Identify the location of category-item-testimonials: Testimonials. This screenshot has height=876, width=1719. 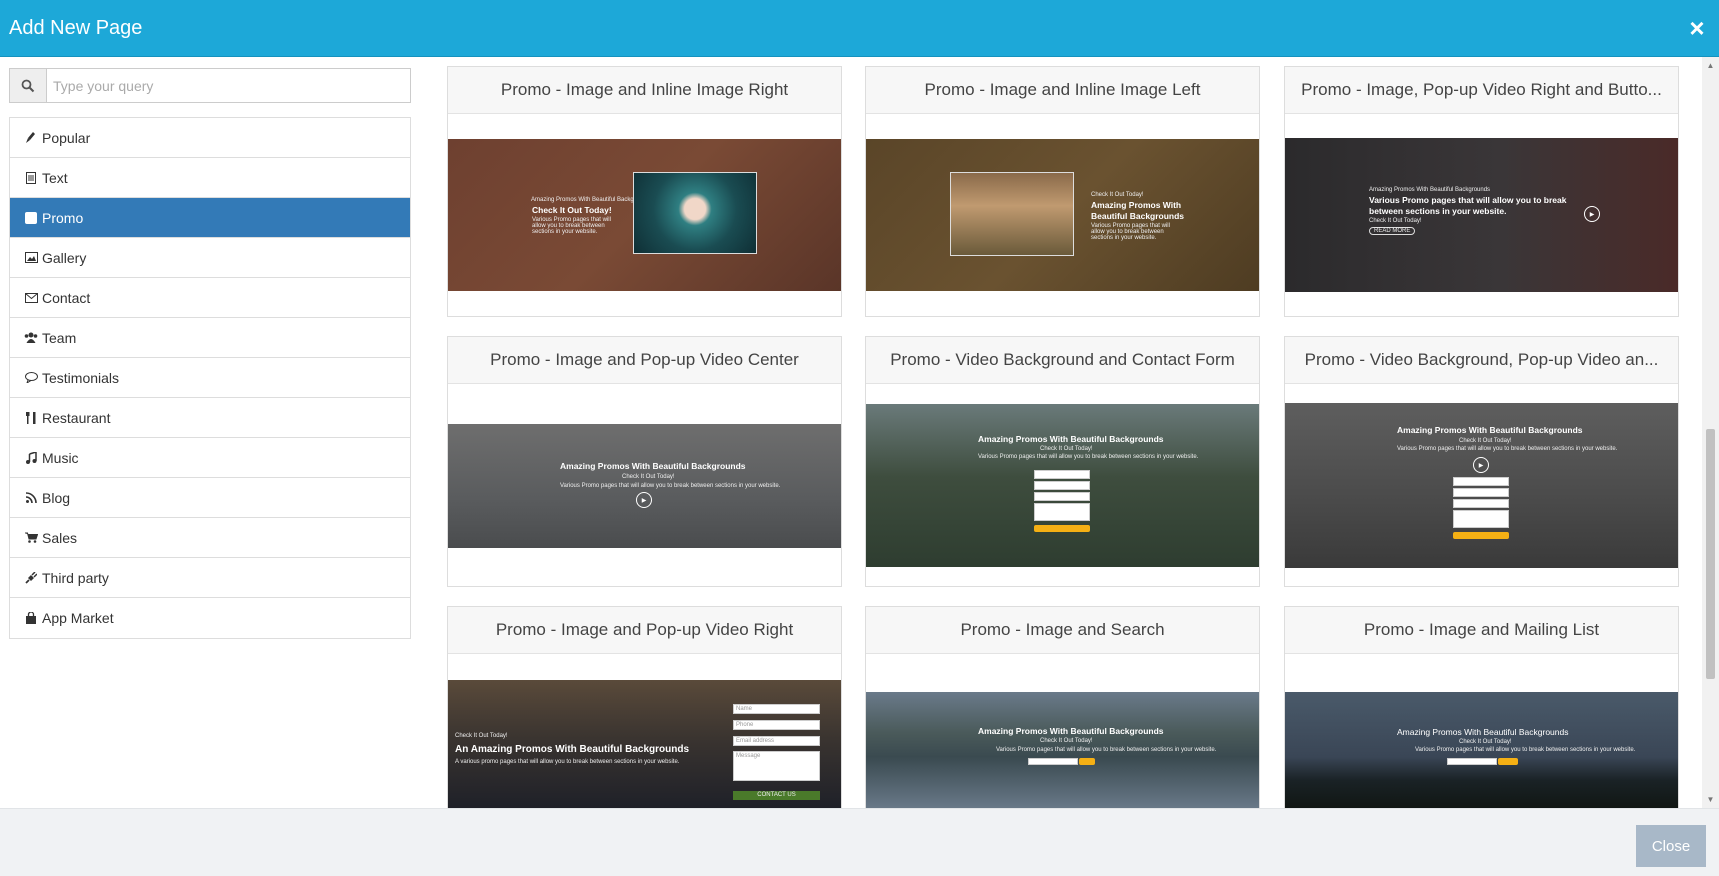
(210, 378).